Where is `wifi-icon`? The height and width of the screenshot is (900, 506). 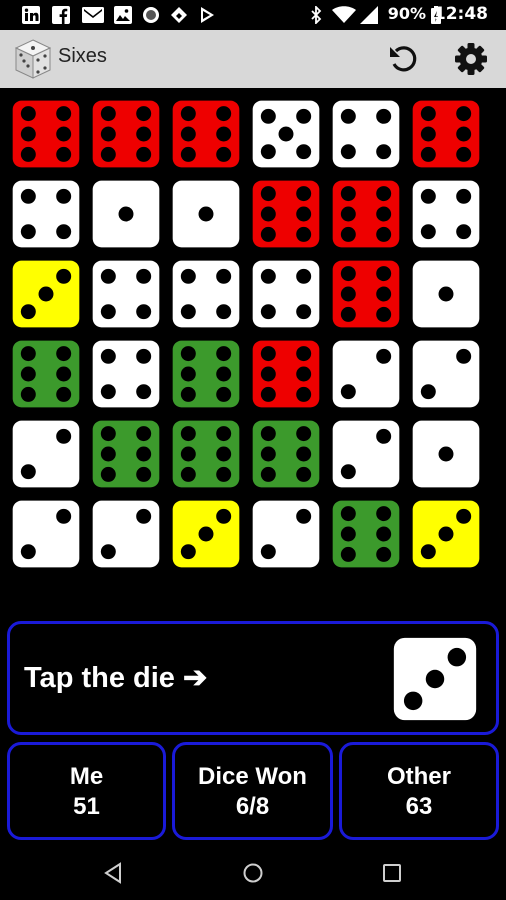 wifi-icon is located at coordinates (344, 14).